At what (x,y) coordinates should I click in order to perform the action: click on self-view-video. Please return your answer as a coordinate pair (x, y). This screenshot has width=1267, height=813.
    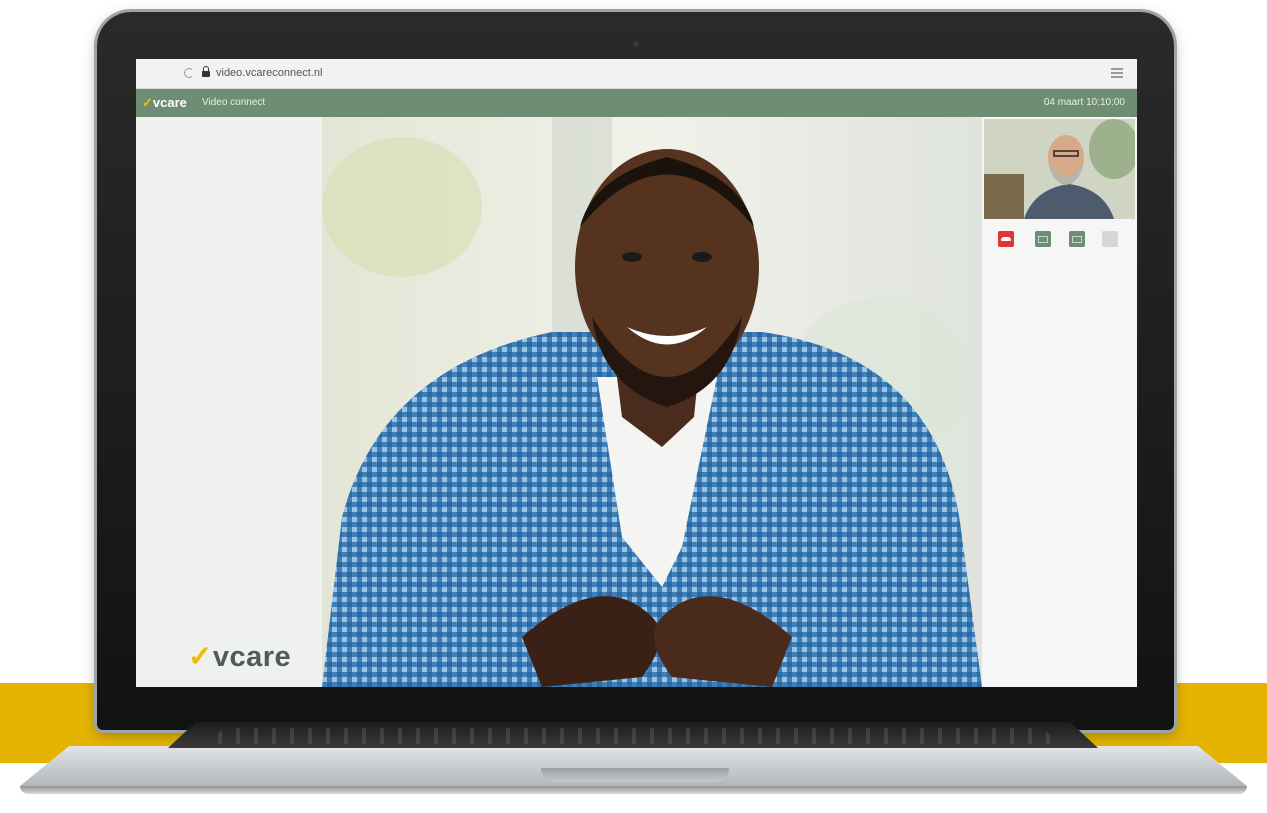
    Looking at the image, I should click on (1059, 169).